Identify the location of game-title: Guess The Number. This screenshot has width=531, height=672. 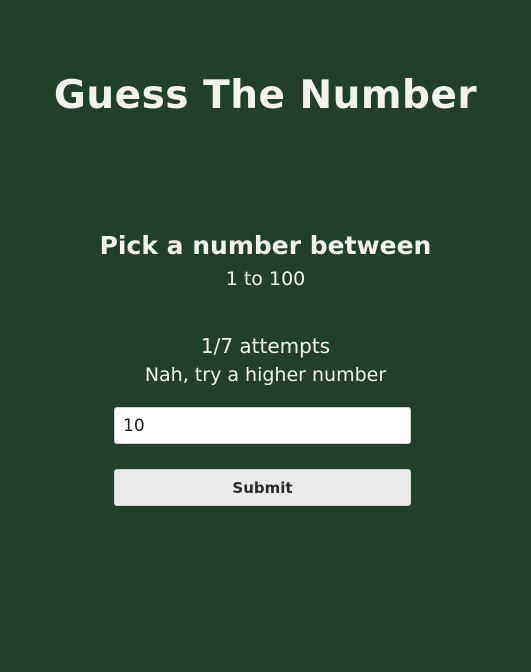
(265, 95).